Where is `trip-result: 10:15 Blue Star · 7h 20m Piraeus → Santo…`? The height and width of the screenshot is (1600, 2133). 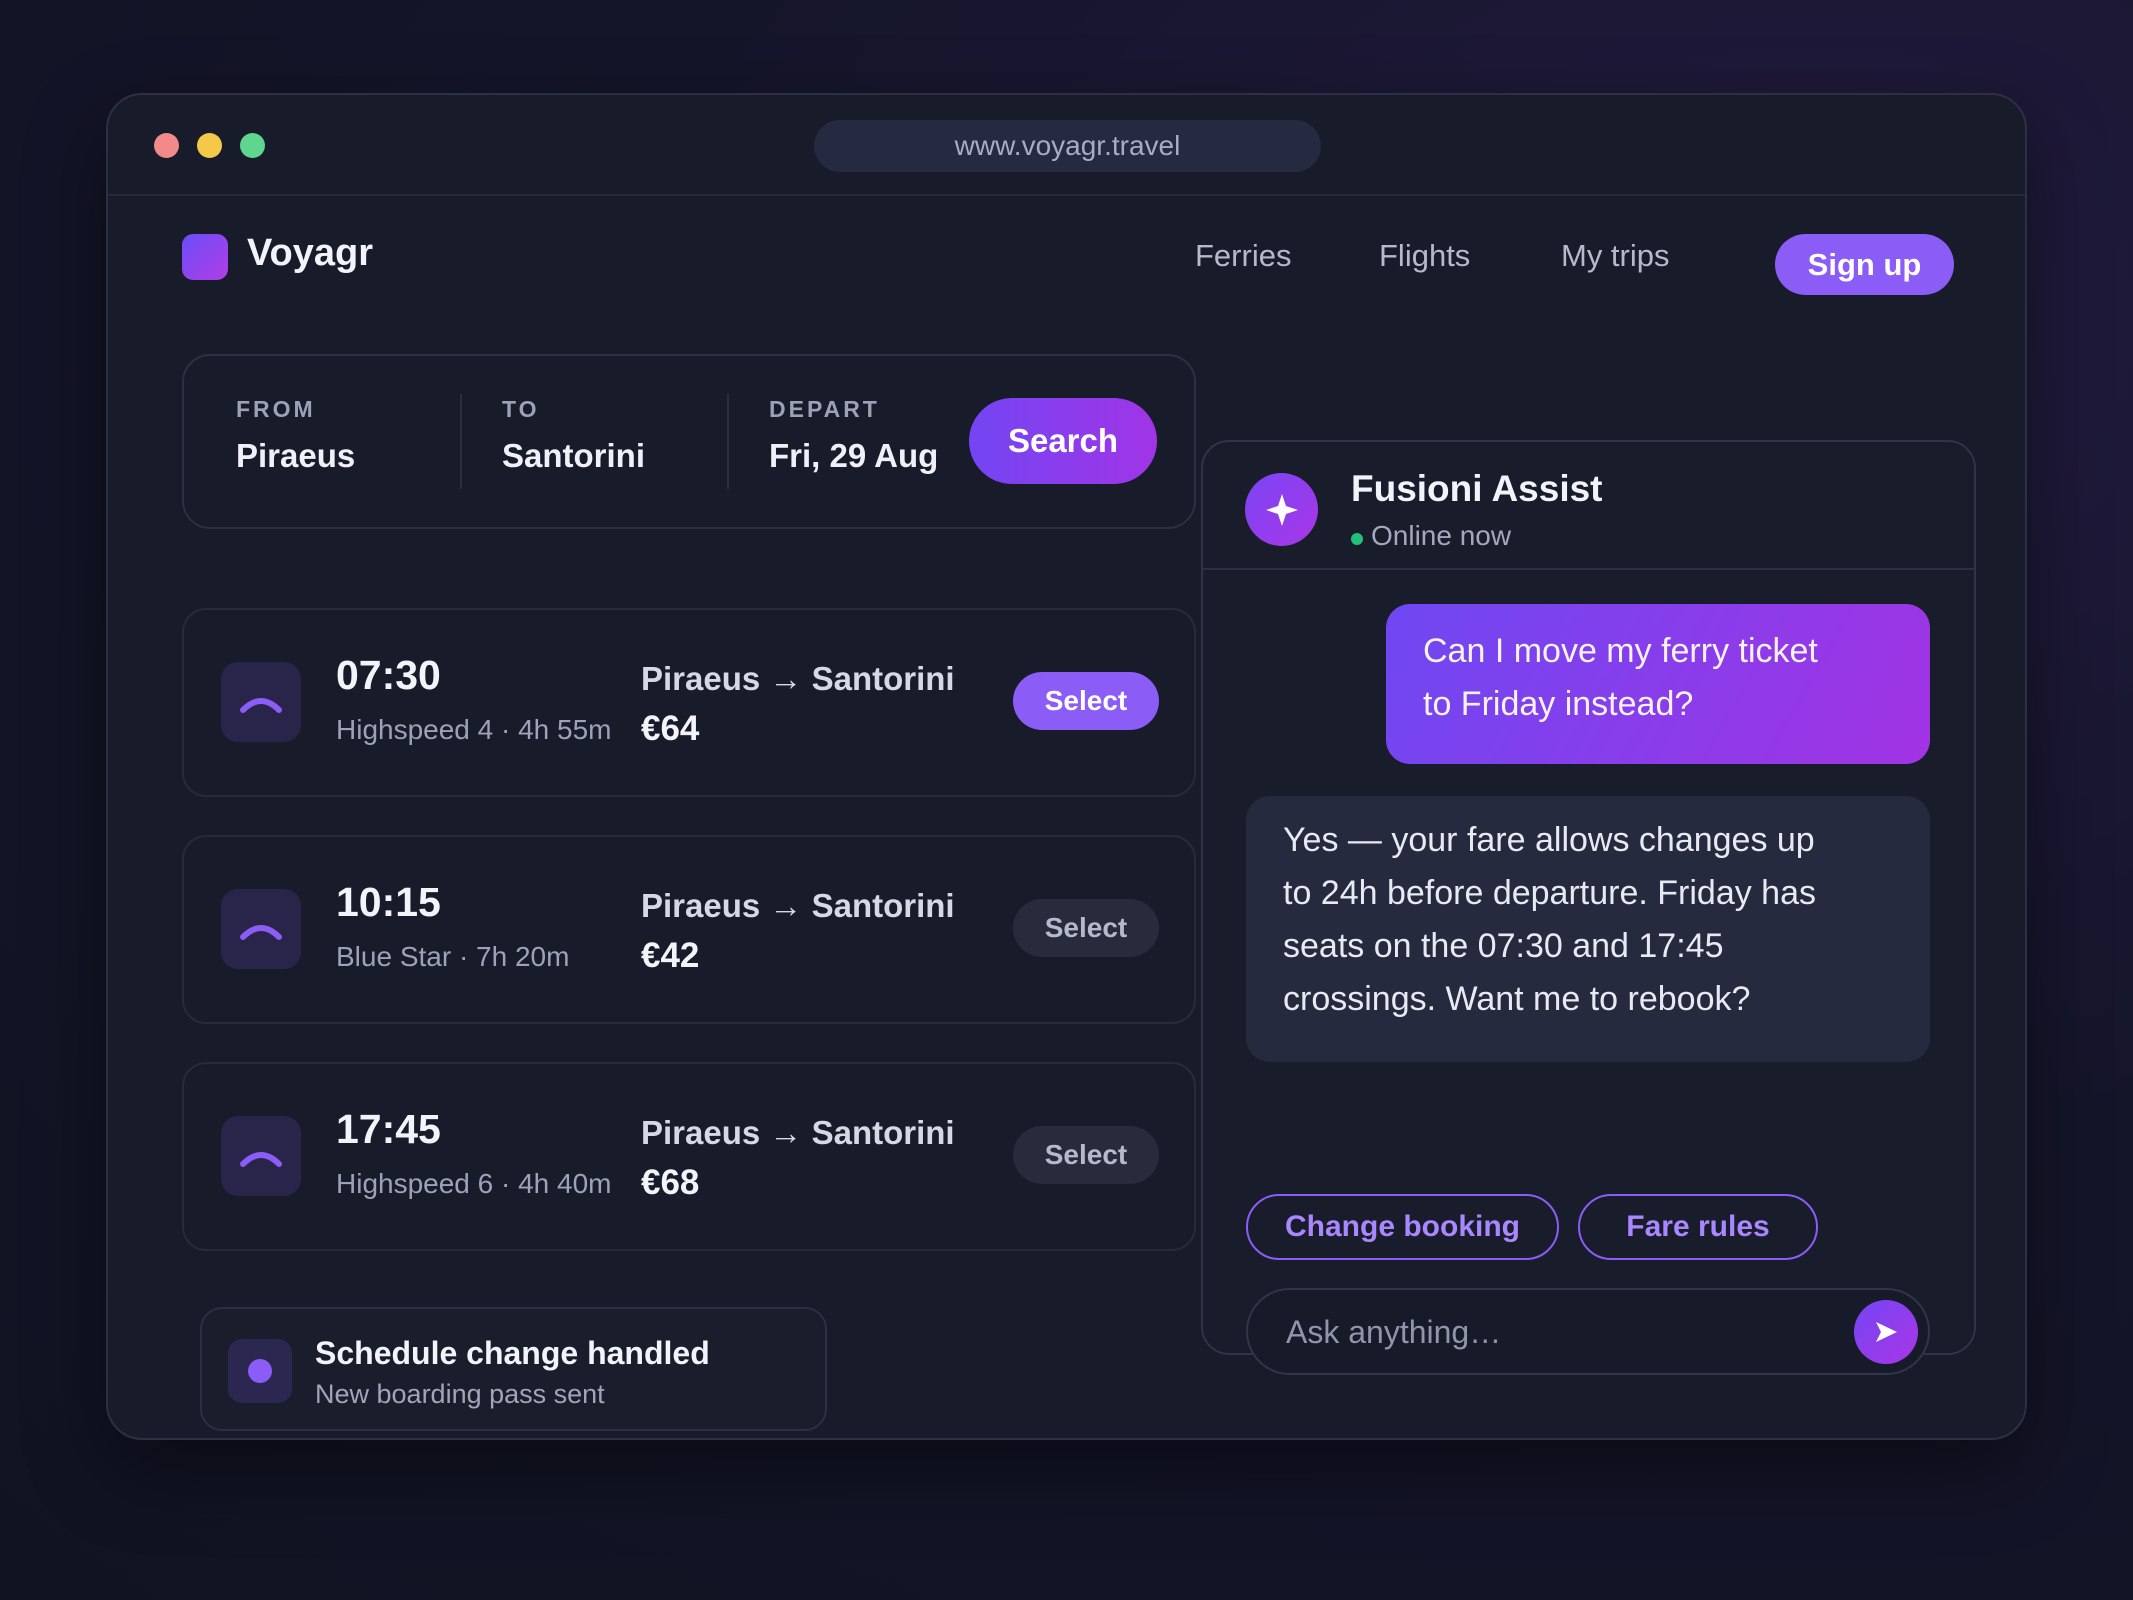
trip-result: 10:15 Blue Star · 7h 20m Piraeus → Santo… is located at coordinates (689, 929).